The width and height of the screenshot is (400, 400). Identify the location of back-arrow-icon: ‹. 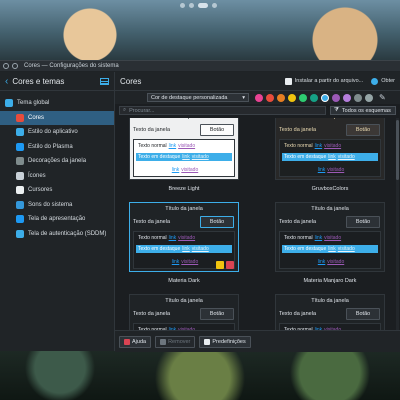
(6, 81).